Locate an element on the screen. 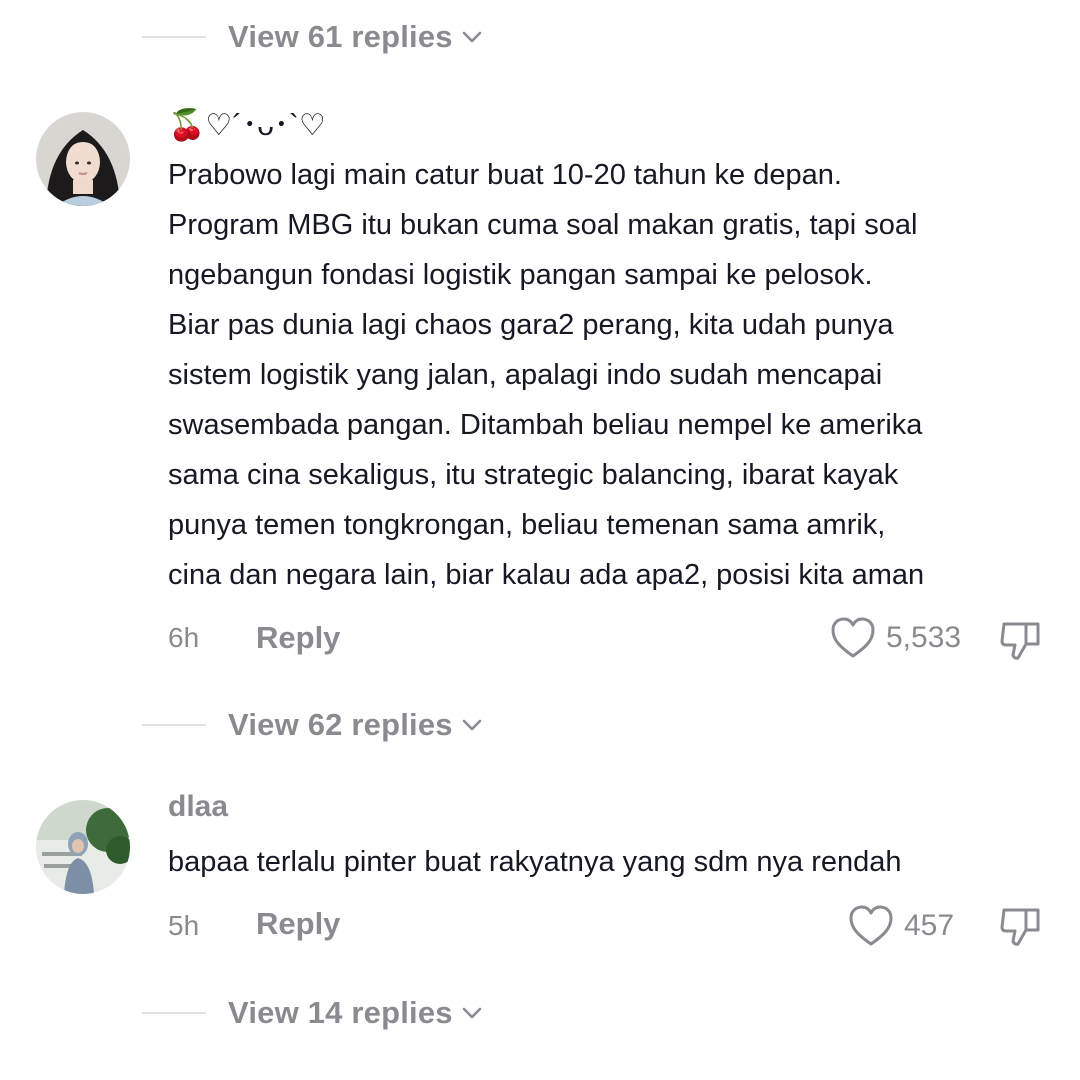 The width and height of the screenshot is (1080, 1080). view-replies-label: View 14 replies is located at coordinates (340, 1012).